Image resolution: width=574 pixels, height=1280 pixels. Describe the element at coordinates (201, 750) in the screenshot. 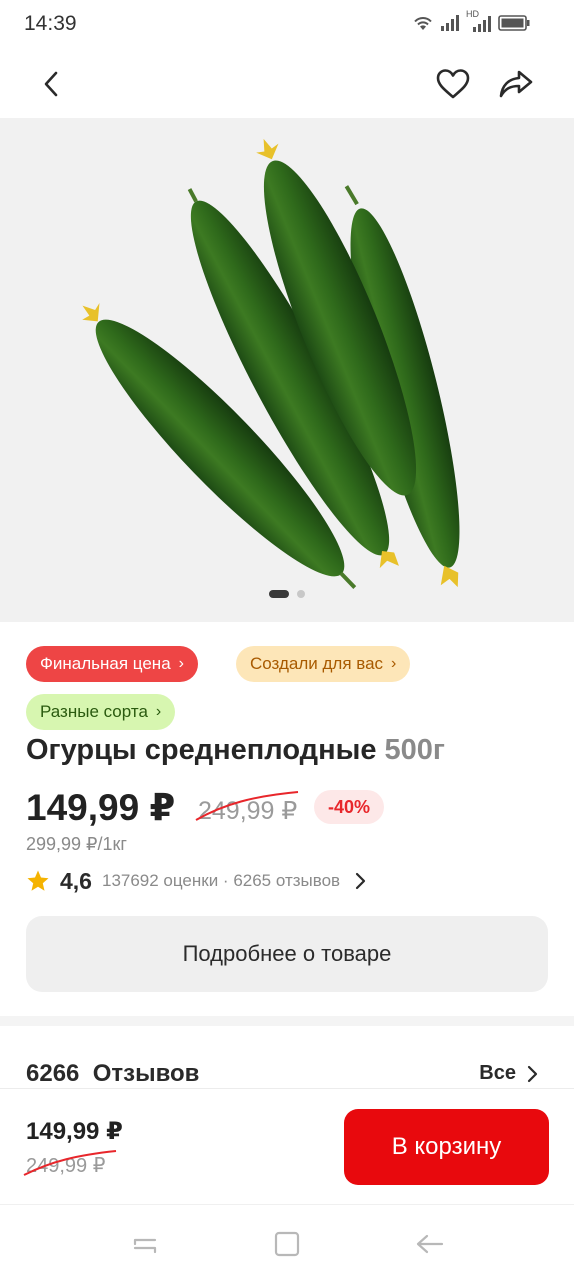

I see `product-name: Огурцы среднеплодные` at that location.